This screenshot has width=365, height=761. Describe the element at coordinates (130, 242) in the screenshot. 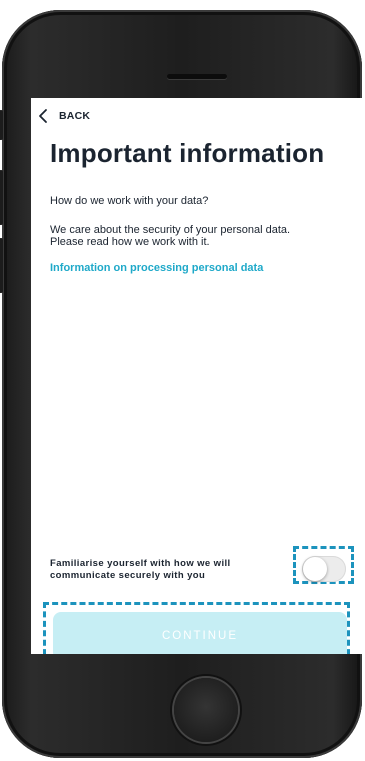

I see `privacy-paragraph-line: Please read how we work with it.` at that location.